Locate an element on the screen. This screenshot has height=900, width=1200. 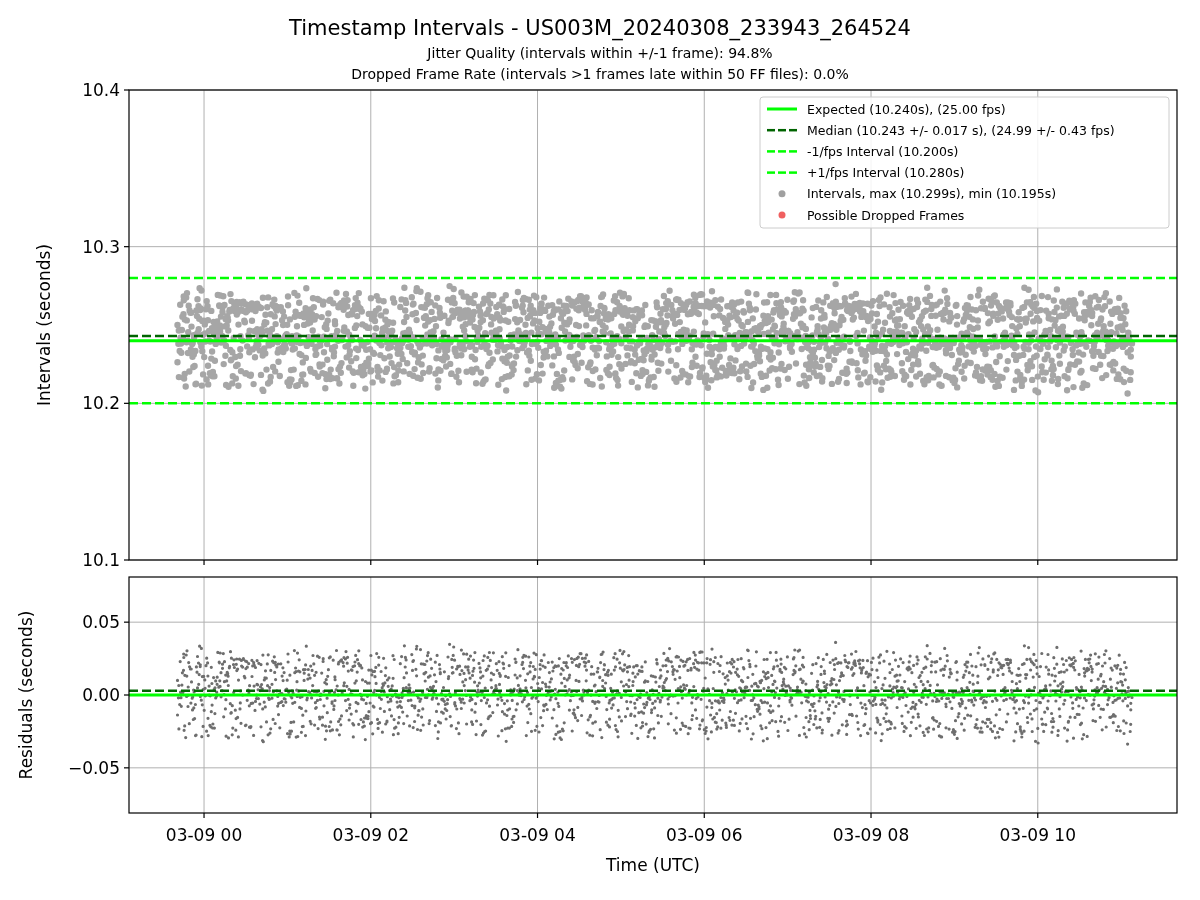
axis-tick-label: 03-09 00 is located at coordinates (204, 835).